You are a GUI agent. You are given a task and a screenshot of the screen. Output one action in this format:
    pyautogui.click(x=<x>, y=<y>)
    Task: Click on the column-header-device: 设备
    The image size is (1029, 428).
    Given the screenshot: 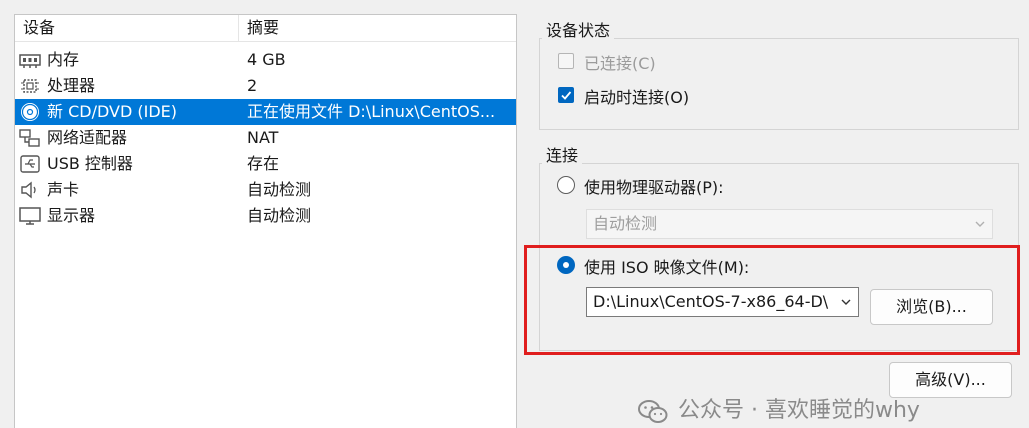 What is the action you would take?
    pyautogui.click(x=127, y=28)
    